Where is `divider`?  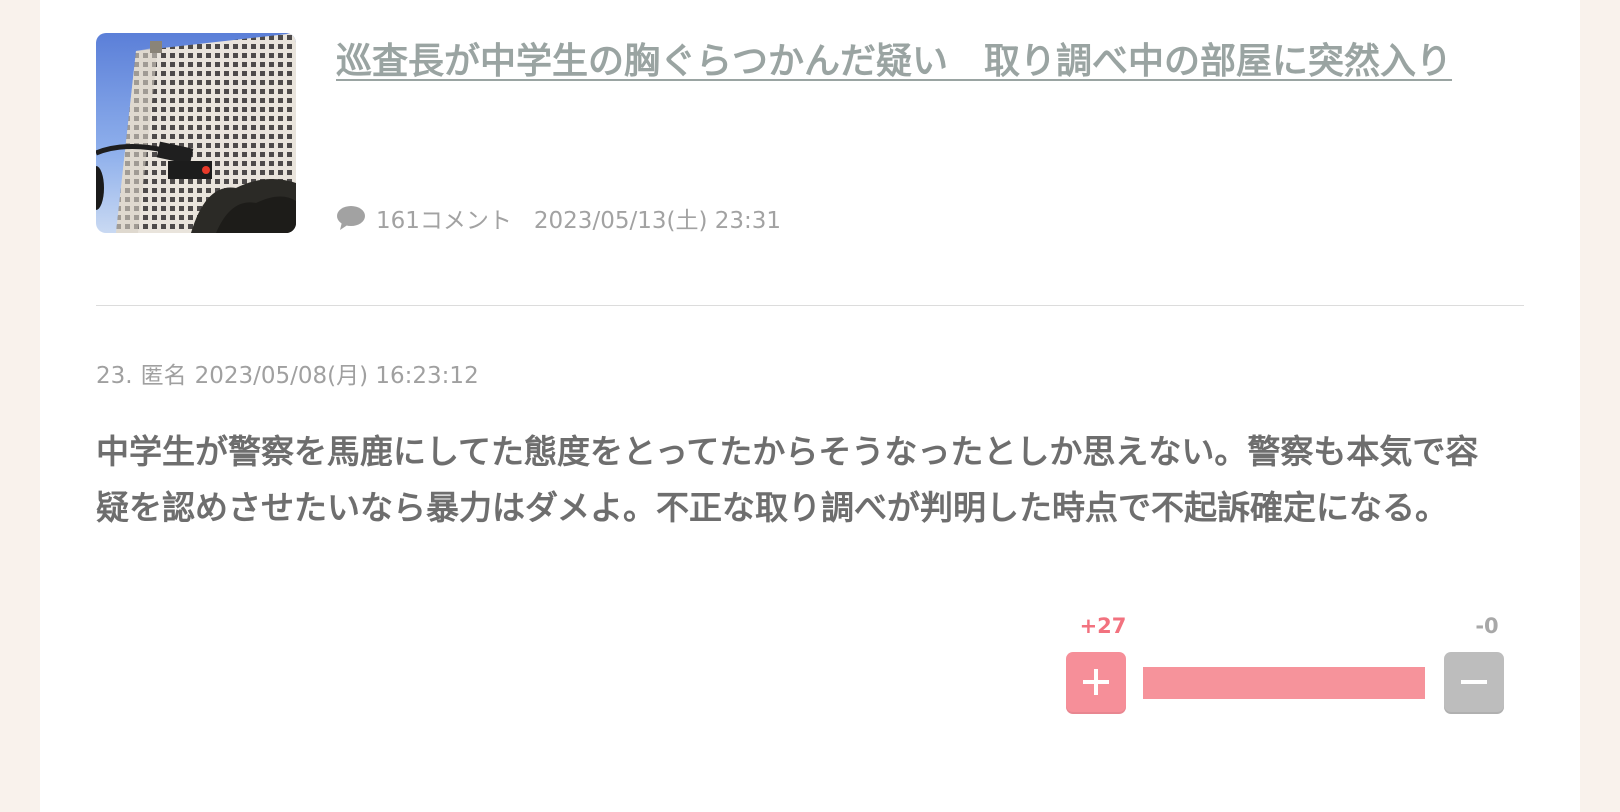
divider is located at coordinates (810, 305).